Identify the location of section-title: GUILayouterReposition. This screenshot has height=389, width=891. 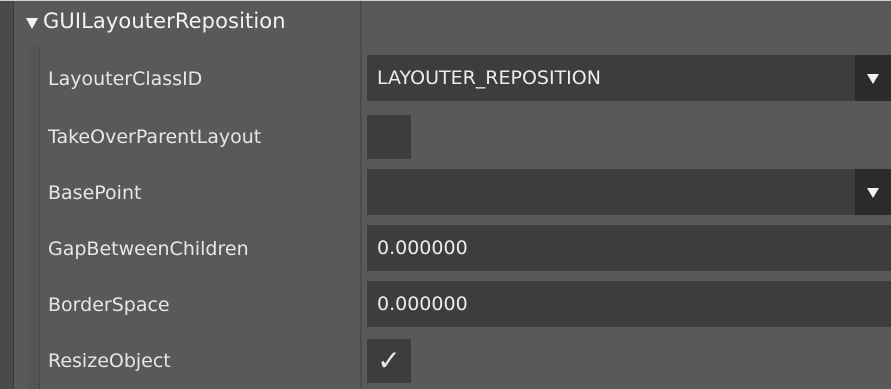
(164, 21).